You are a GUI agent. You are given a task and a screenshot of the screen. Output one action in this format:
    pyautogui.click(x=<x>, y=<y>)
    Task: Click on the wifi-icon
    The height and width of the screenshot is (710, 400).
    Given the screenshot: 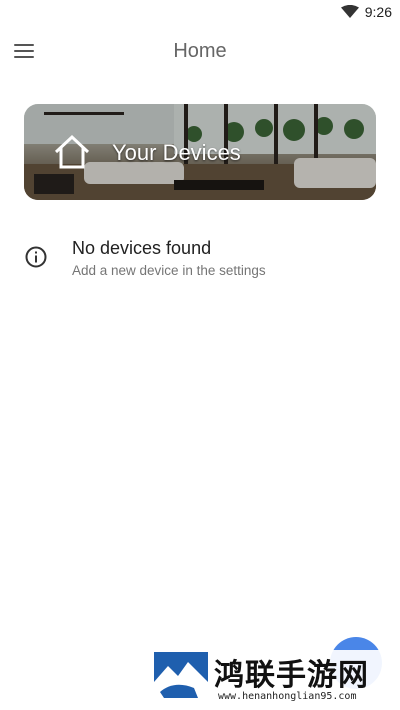 What is the action you would take?
    pyautogui.click(x=349, y=11)
    